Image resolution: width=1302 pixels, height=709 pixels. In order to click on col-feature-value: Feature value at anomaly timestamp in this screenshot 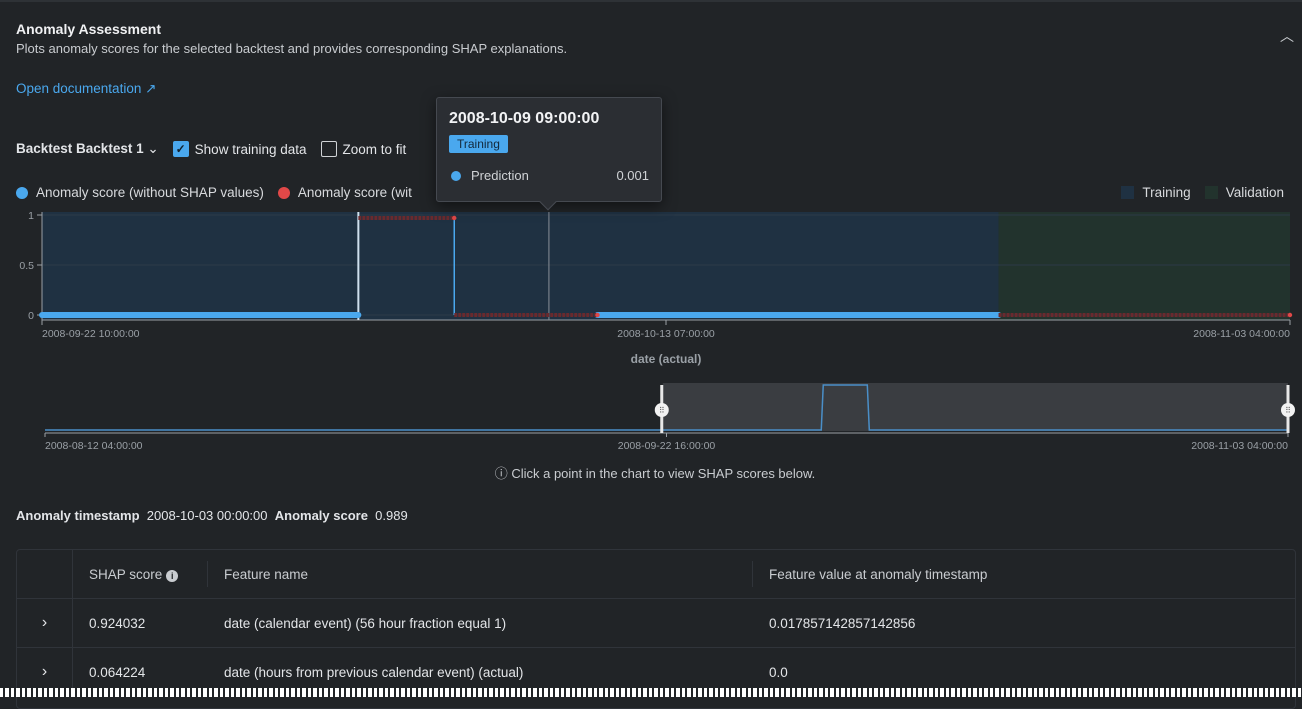, I will do `click(870, 574)`.